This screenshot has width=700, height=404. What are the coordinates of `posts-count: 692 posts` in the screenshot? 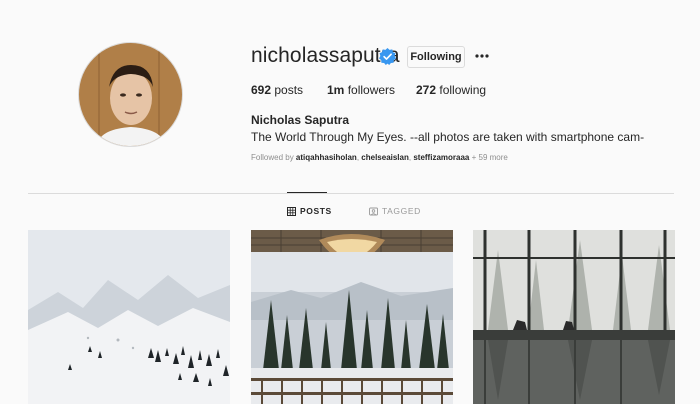 It's located at (277, 90).